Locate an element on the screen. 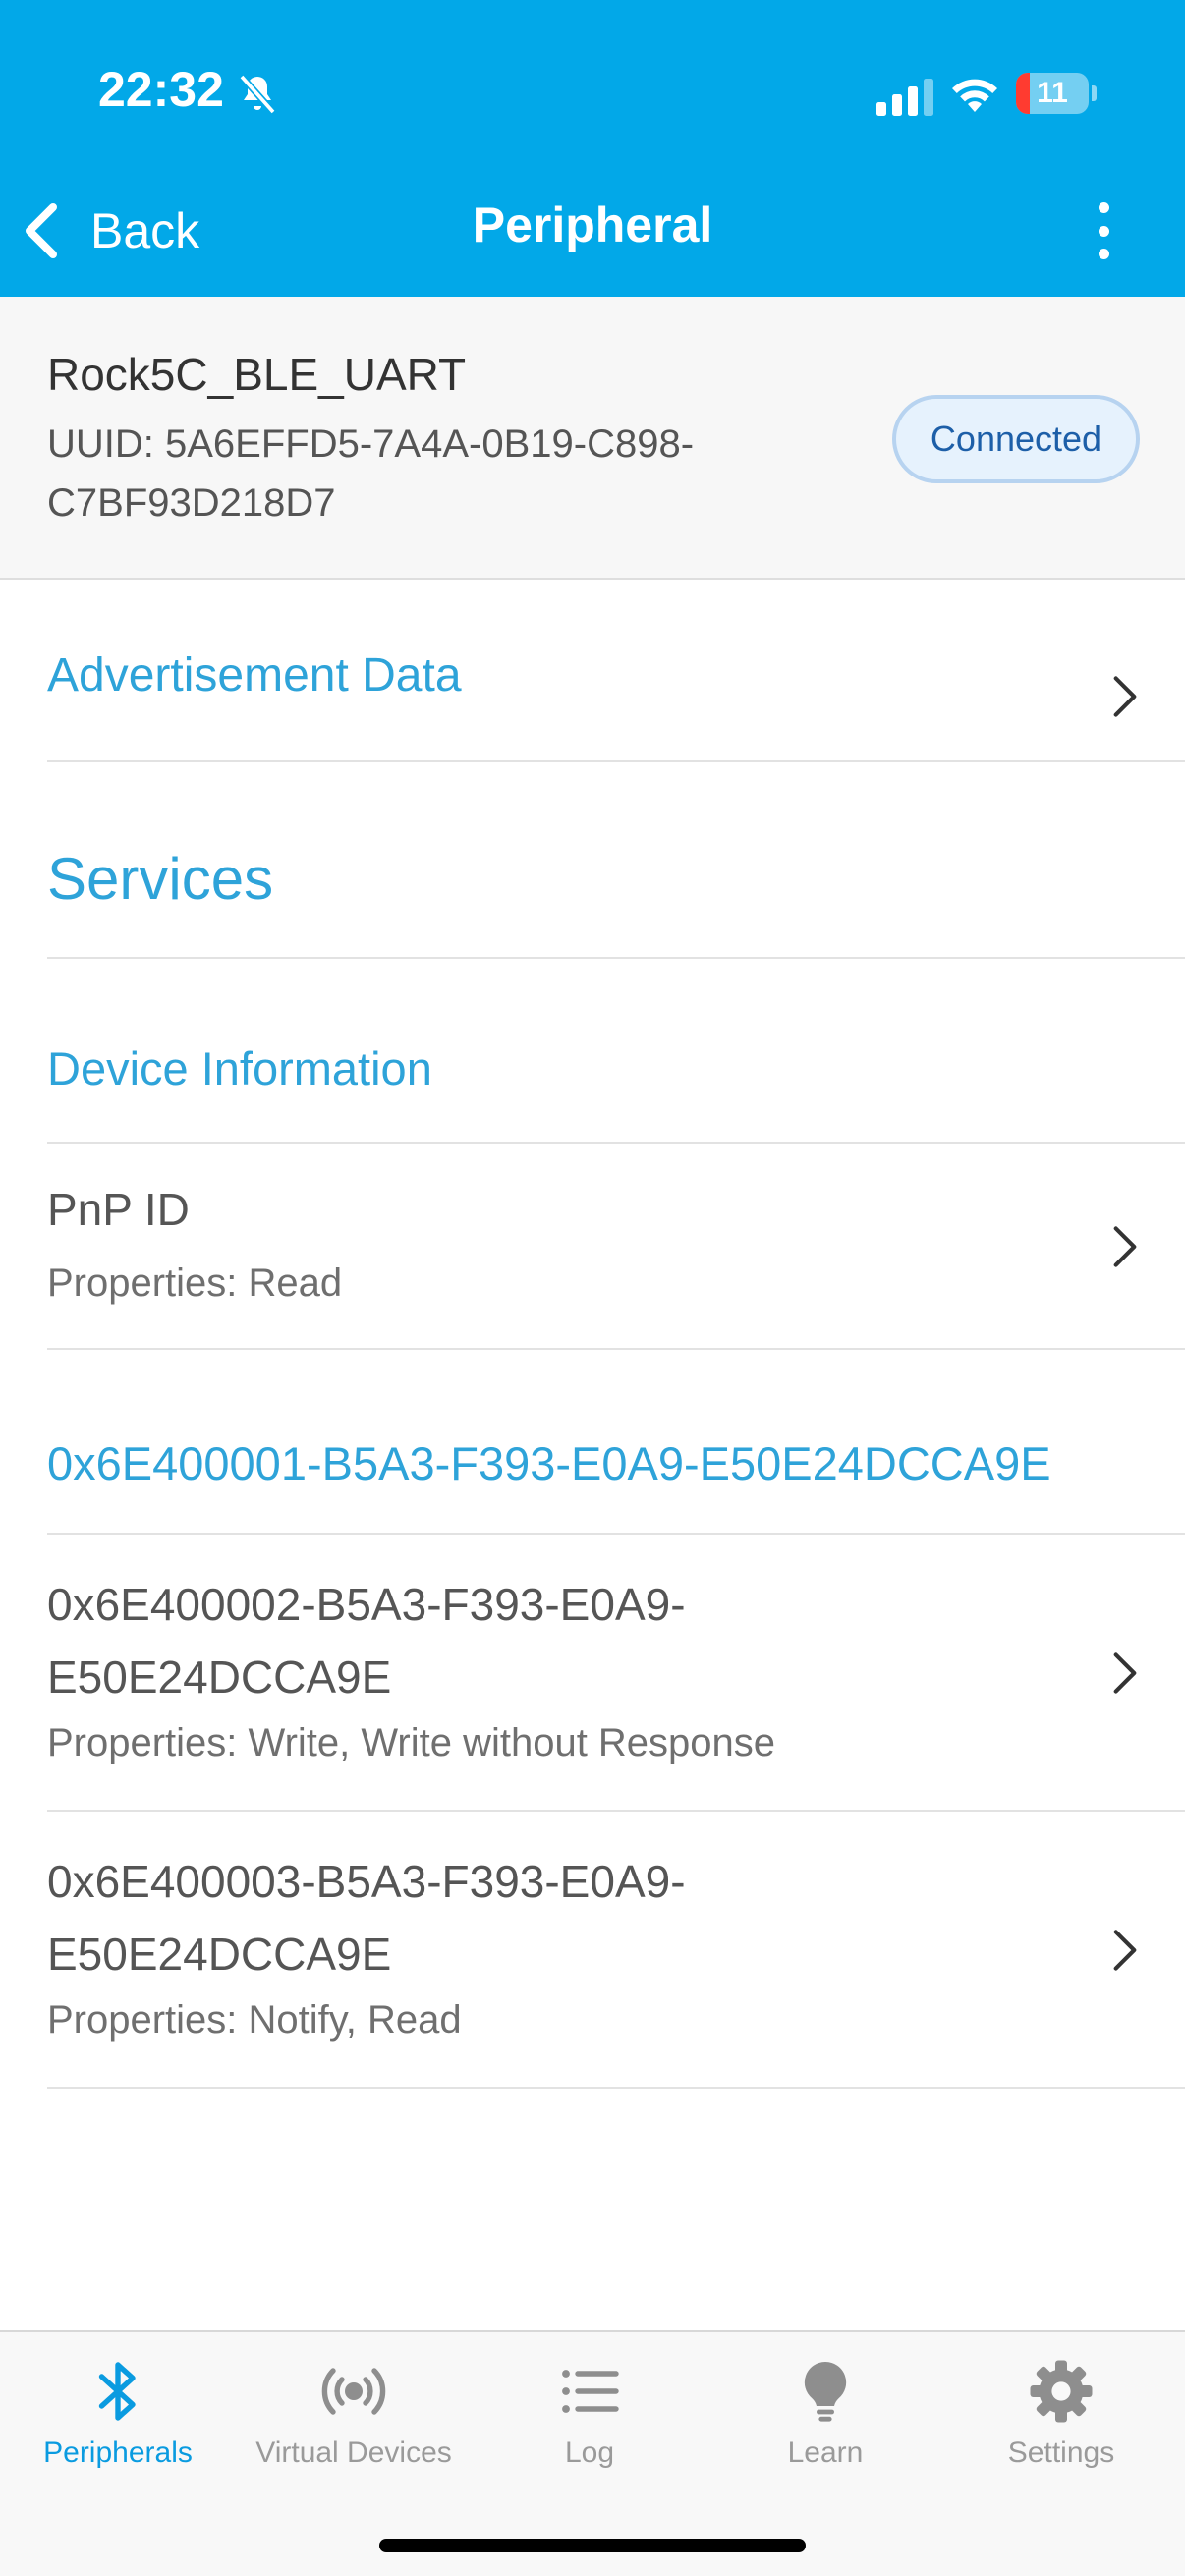 The image size is (1185, 2576). services-section-header: Services is located at coordinates (616, 860).